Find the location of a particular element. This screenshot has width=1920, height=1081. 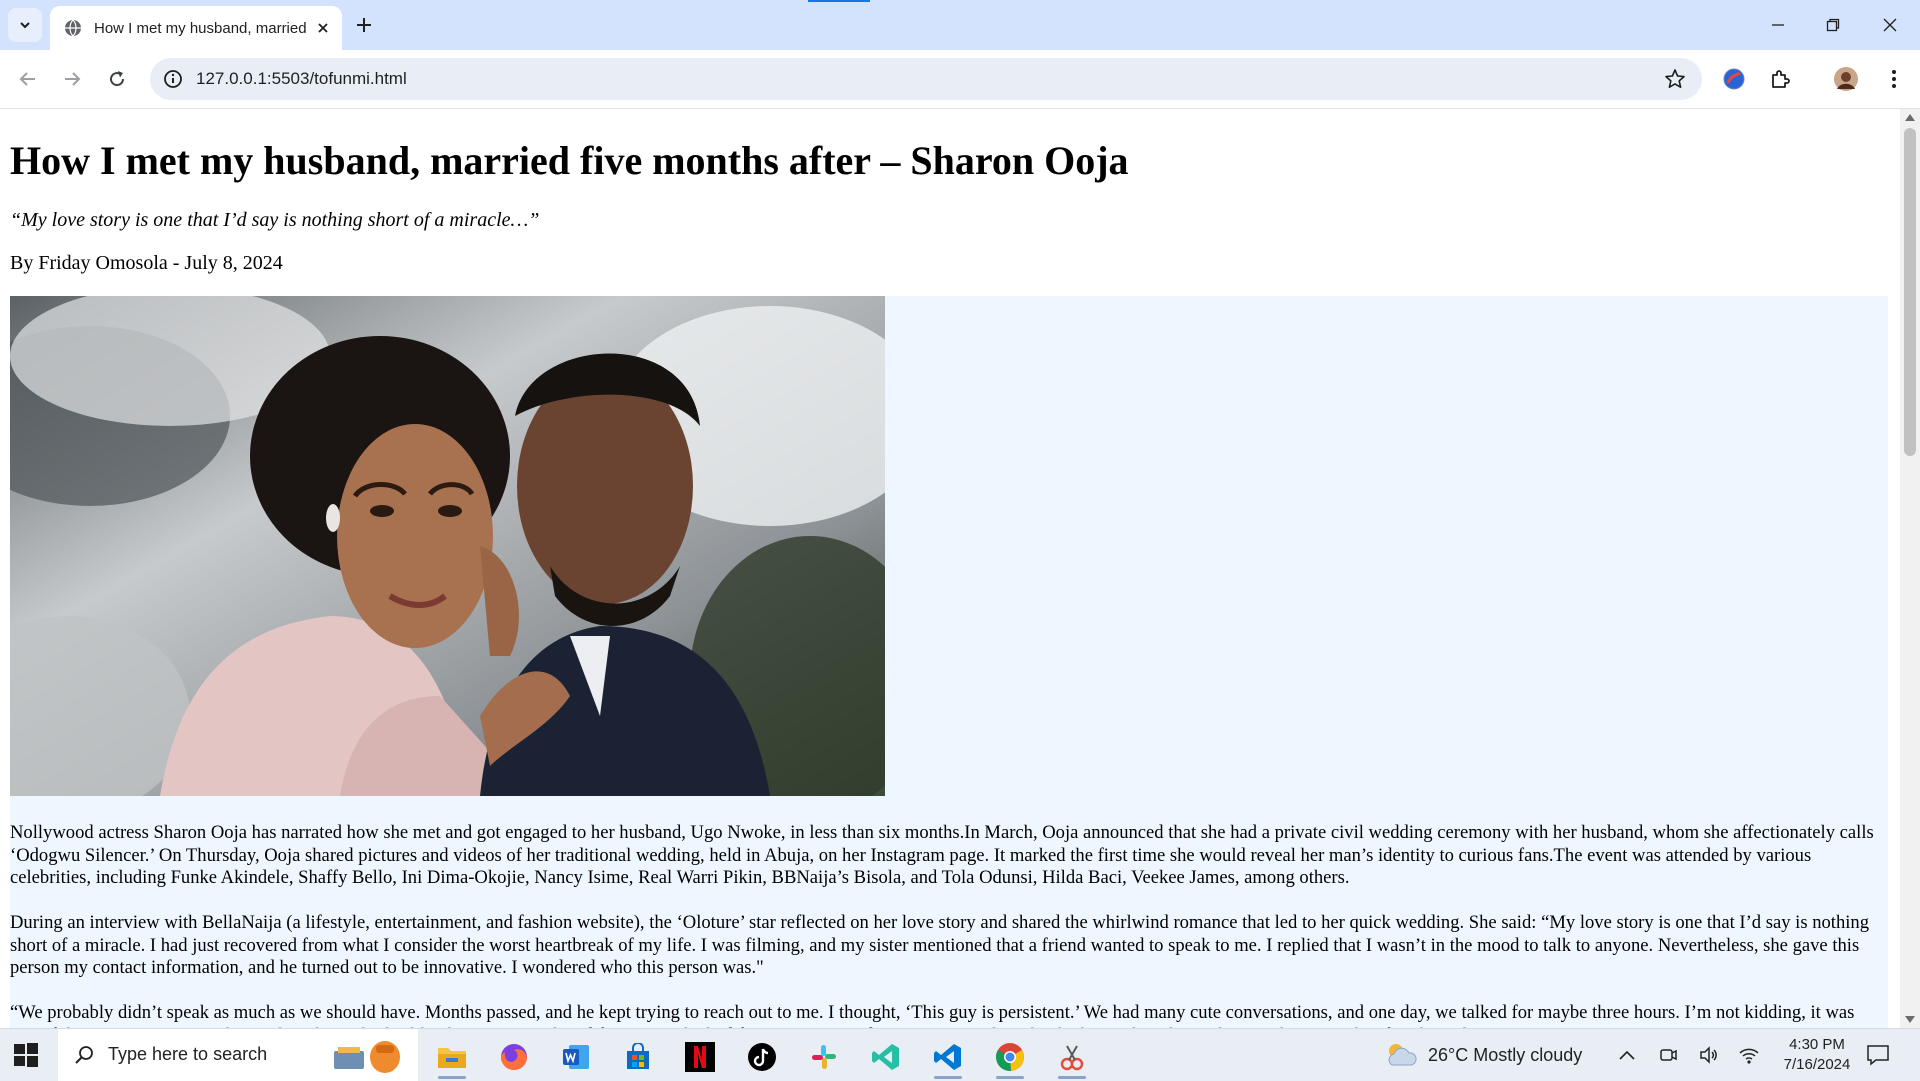

weather-text: 26°C Mostly cloudy is located at coordinates (1505, 1054).